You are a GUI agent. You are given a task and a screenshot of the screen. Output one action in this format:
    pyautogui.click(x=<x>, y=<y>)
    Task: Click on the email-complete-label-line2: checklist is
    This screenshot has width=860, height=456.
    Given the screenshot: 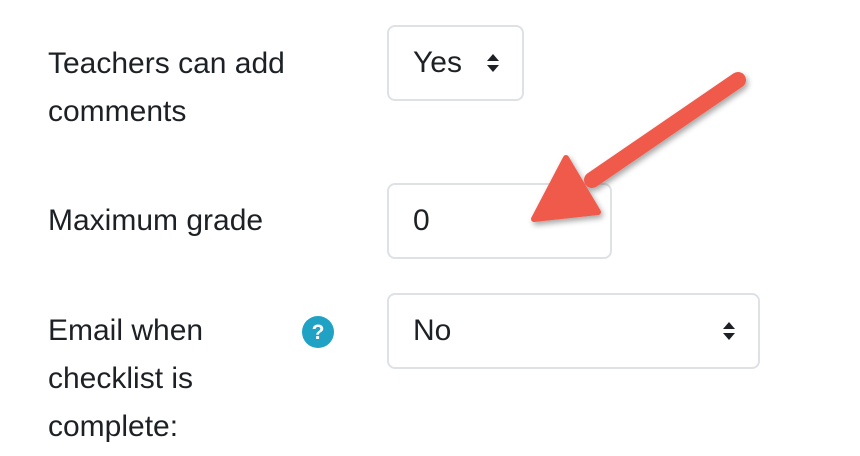 What is the action you would take?
    pyautogui.click(x=121, y=378)
    